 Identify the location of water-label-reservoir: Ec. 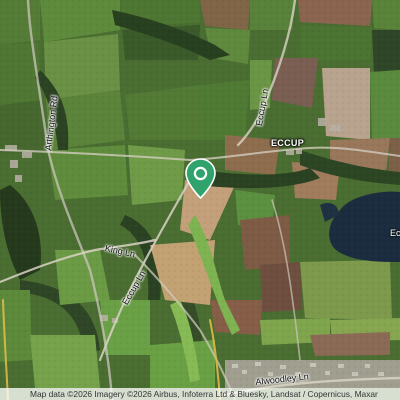
(395, 233).